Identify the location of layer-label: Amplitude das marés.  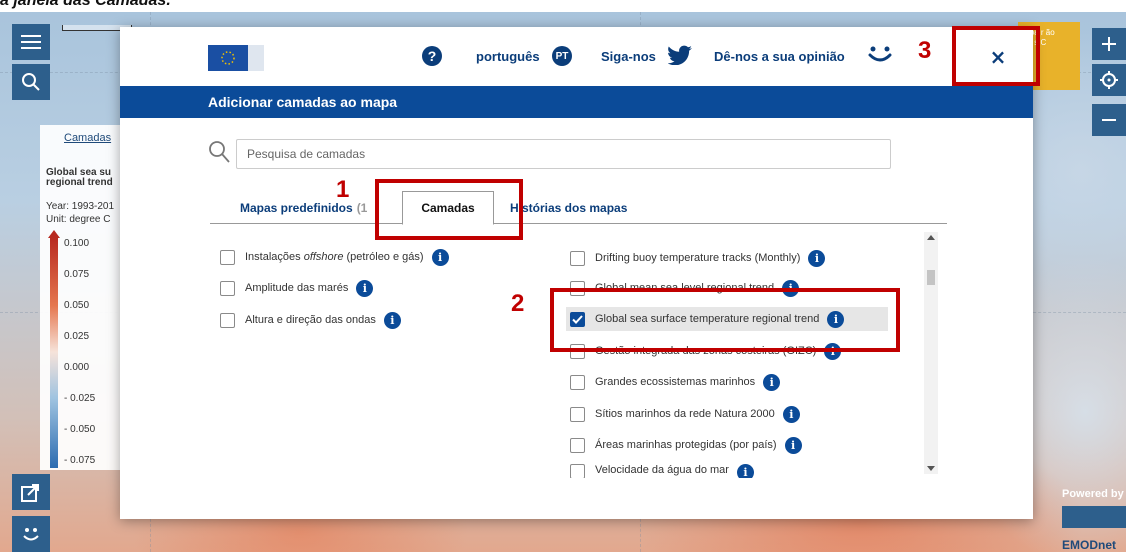
(297, 288).